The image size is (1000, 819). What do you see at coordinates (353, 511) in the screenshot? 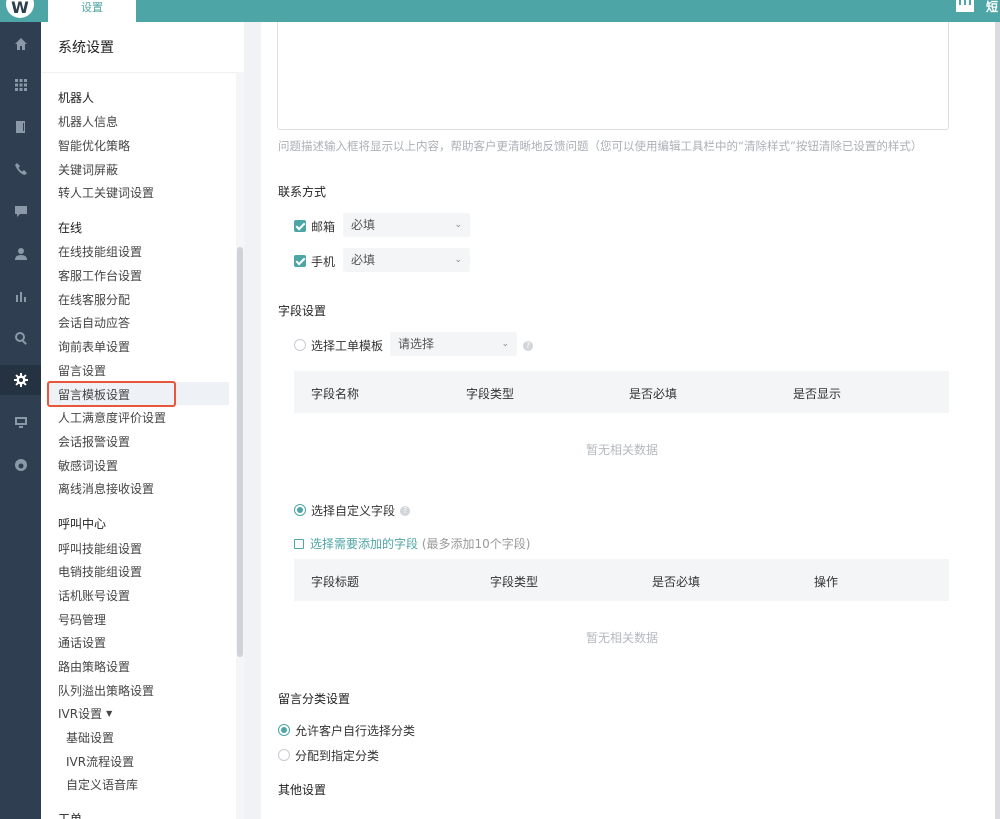
I see `custom-field-radio-label: 选择自定义字段` at bounding box center [353, 511].